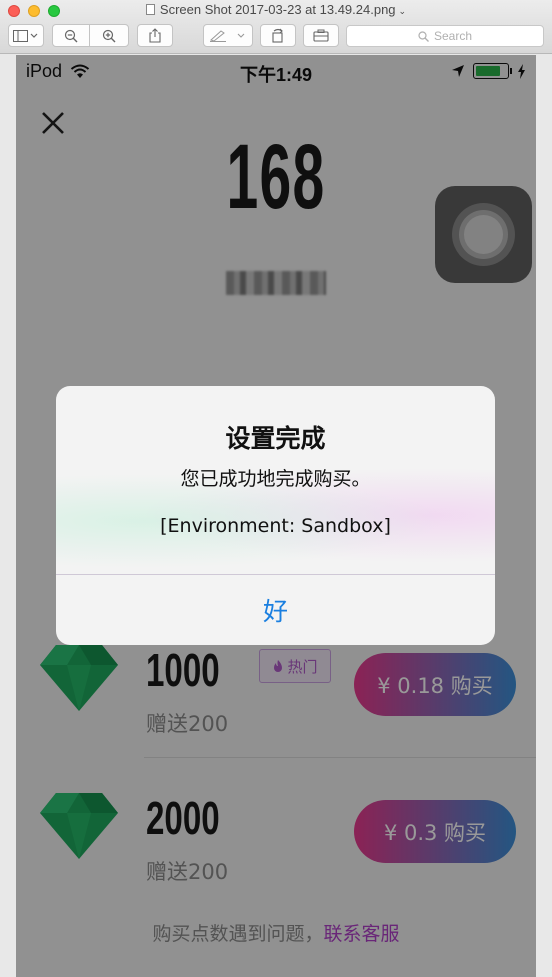 This screenshot has height=977, width=552. Describe the element at coordinates (150, 9) in the screenshot. I see `document-icon` at that location.